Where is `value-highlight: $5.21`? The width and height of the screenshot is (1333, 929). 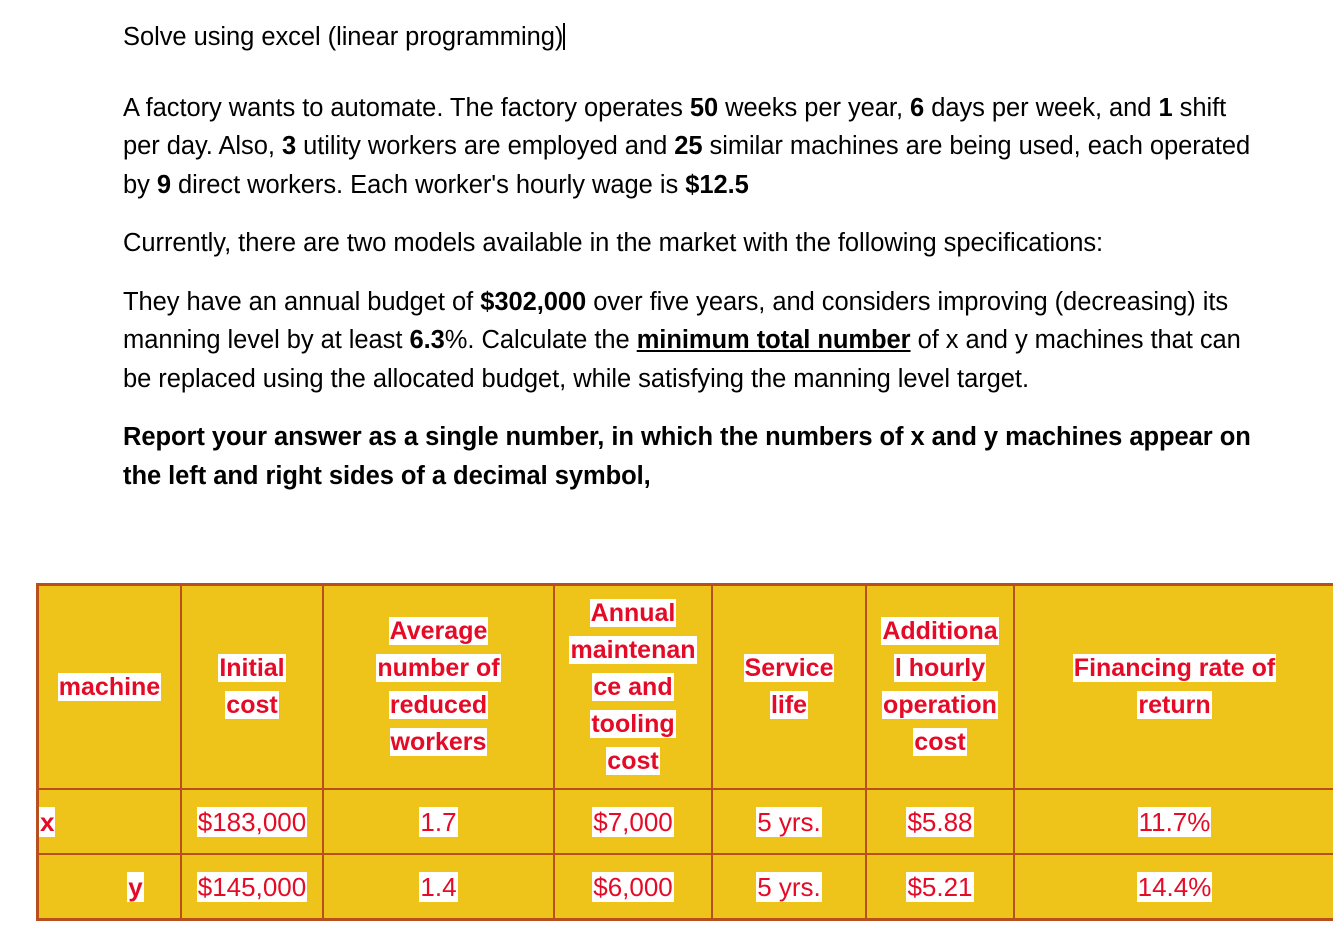
value-highlight: $5.21 is located at coordinates (940, 886).